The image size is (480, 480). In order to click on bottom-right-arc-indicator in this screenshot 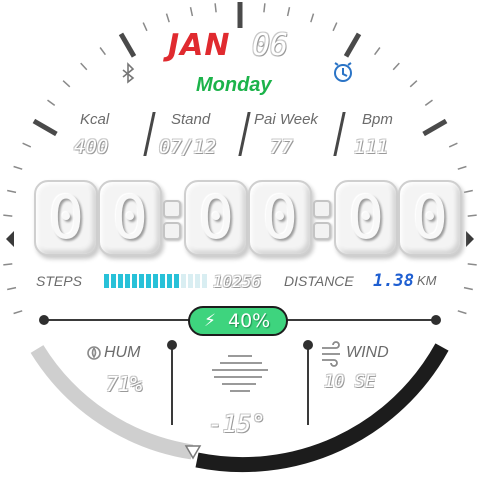, I will do `click(322, 408)`.